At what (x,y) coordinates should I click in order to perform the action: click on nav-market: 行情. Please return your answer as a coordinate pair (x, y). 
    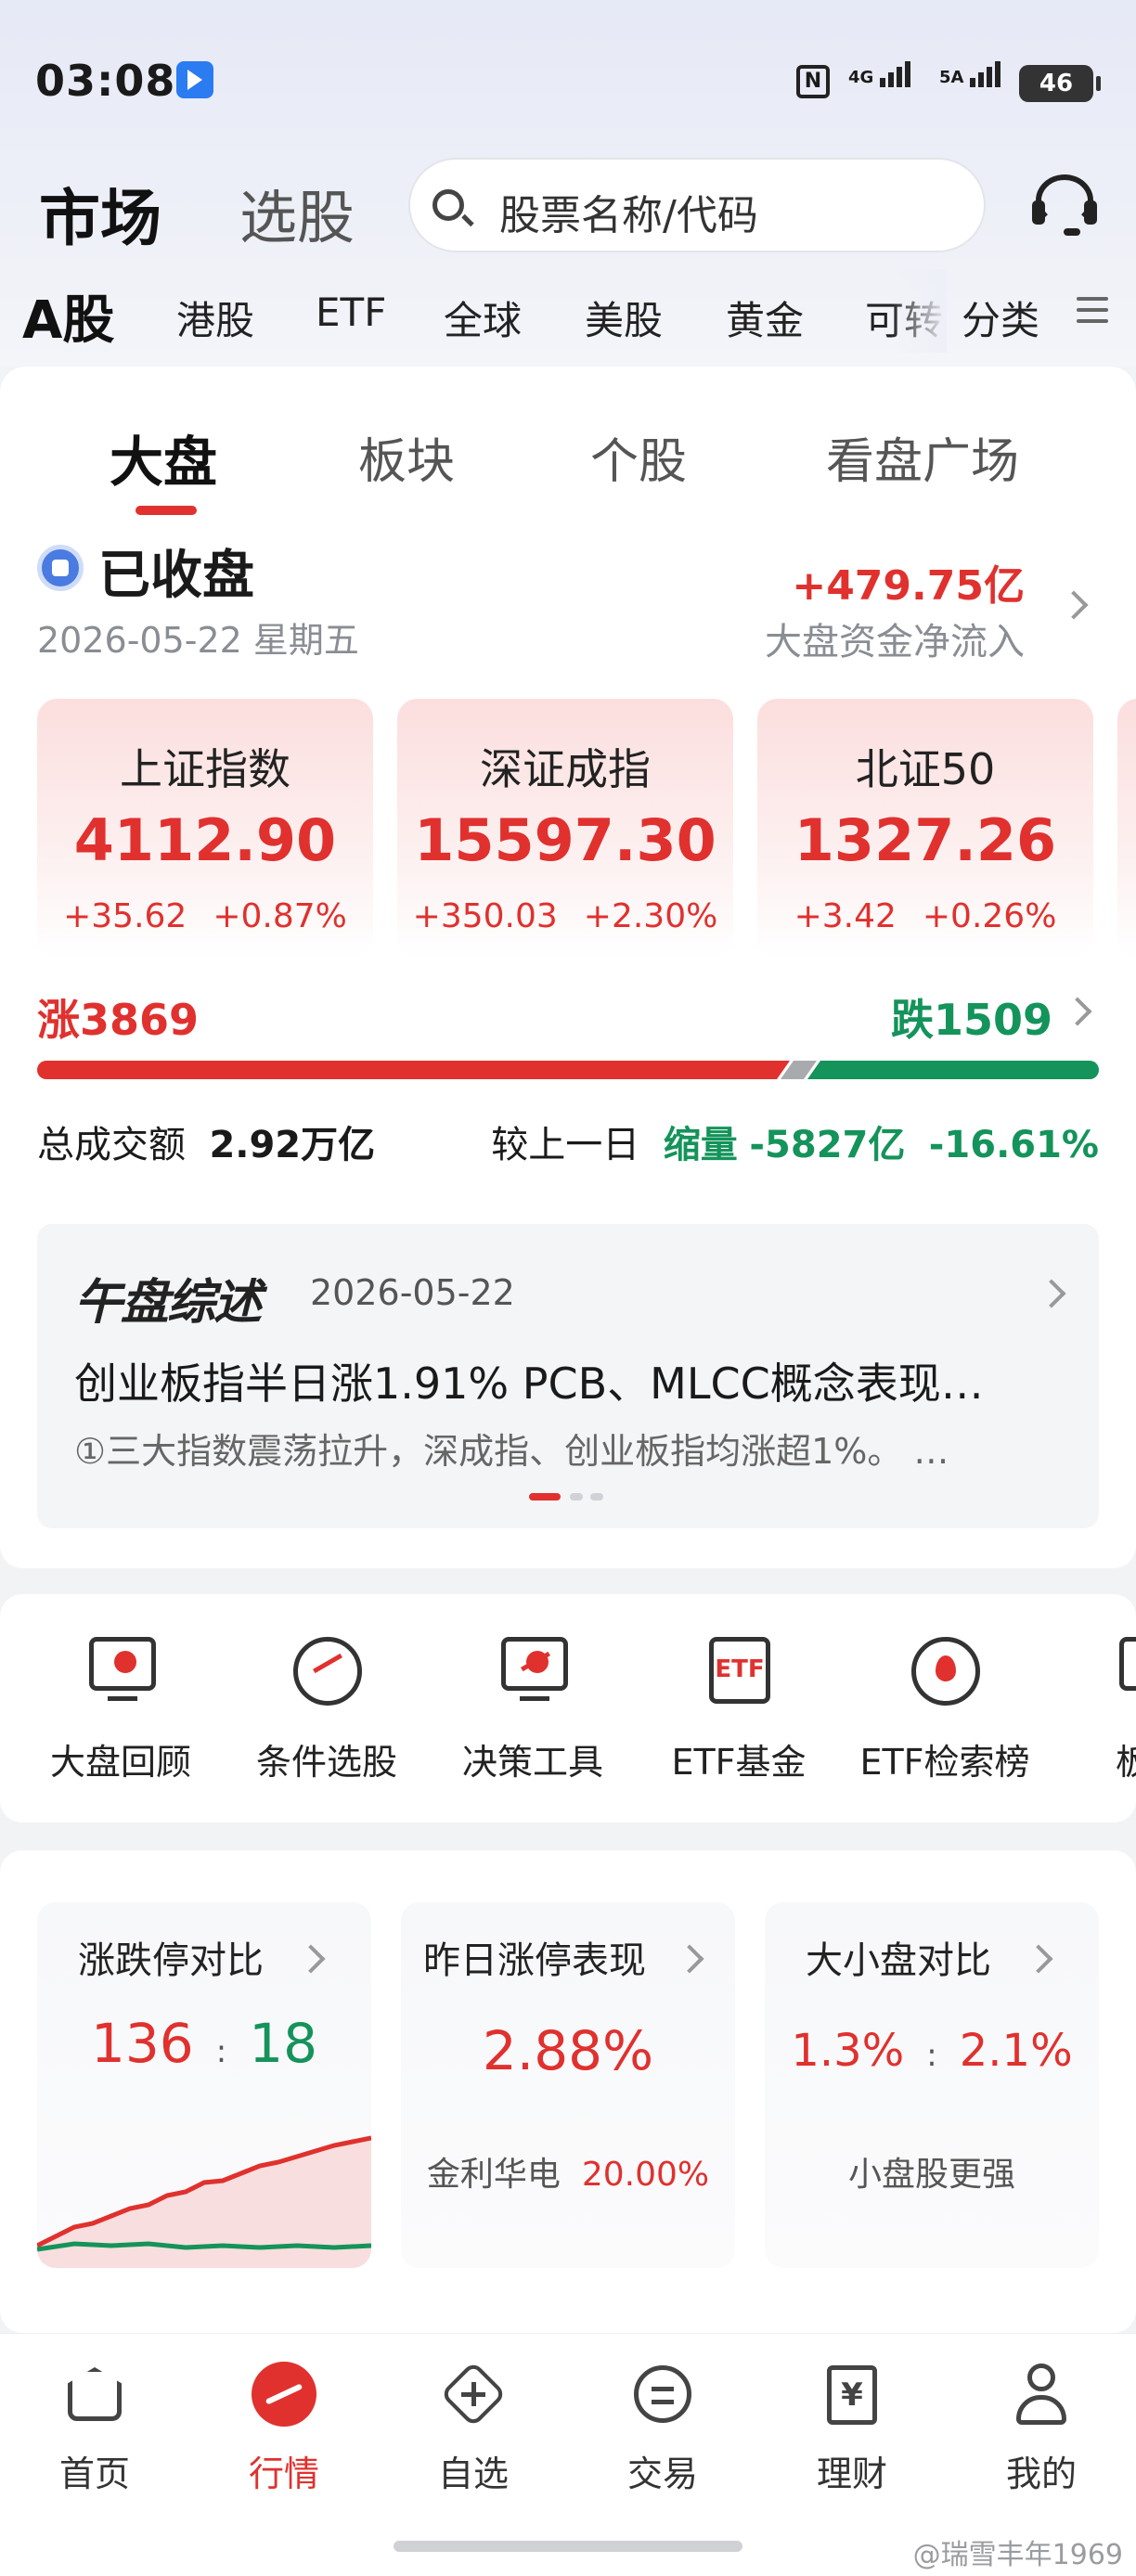
    Looking at the image, I should click on (284, 2431).